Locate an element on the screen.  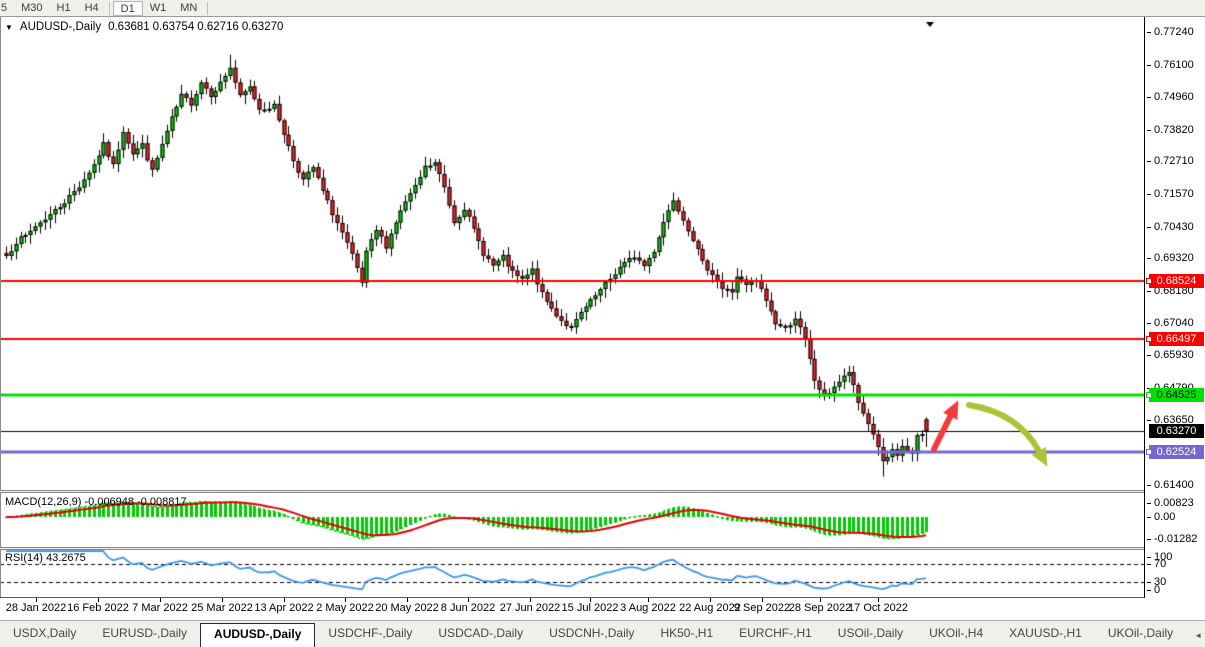
date-tick-label: 7 Mar 2022 is located at coordinates (160, 608).